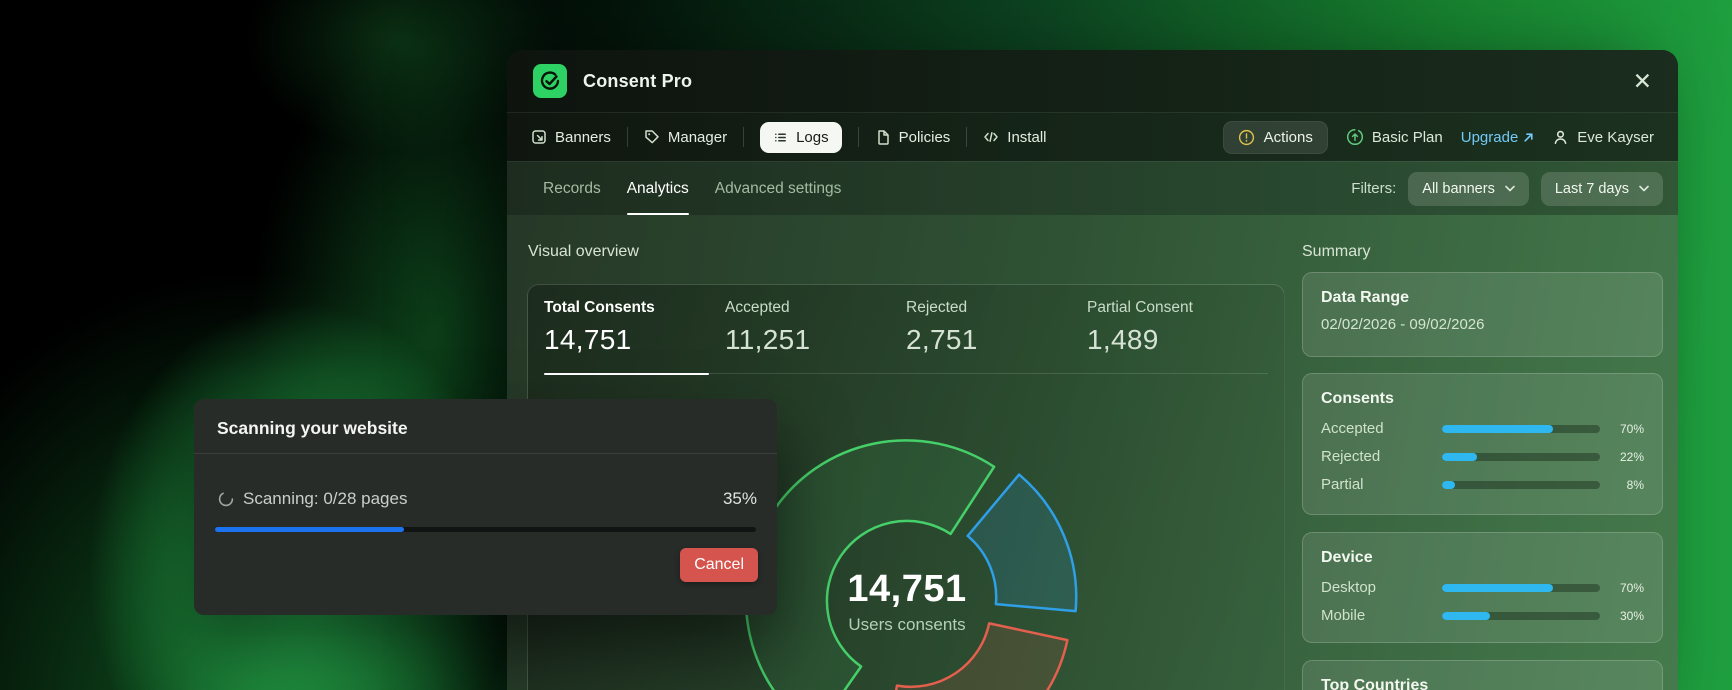 This screenshot has width=1732, height=690. I want to click on user-menu: Eve Kayser, so click(1603, 137).